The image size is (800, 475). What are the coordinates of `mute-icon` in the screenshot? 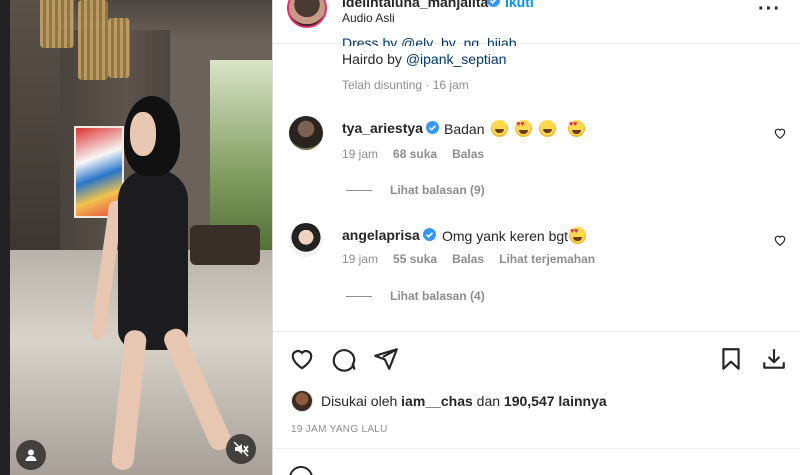 It's located at (241, 449).